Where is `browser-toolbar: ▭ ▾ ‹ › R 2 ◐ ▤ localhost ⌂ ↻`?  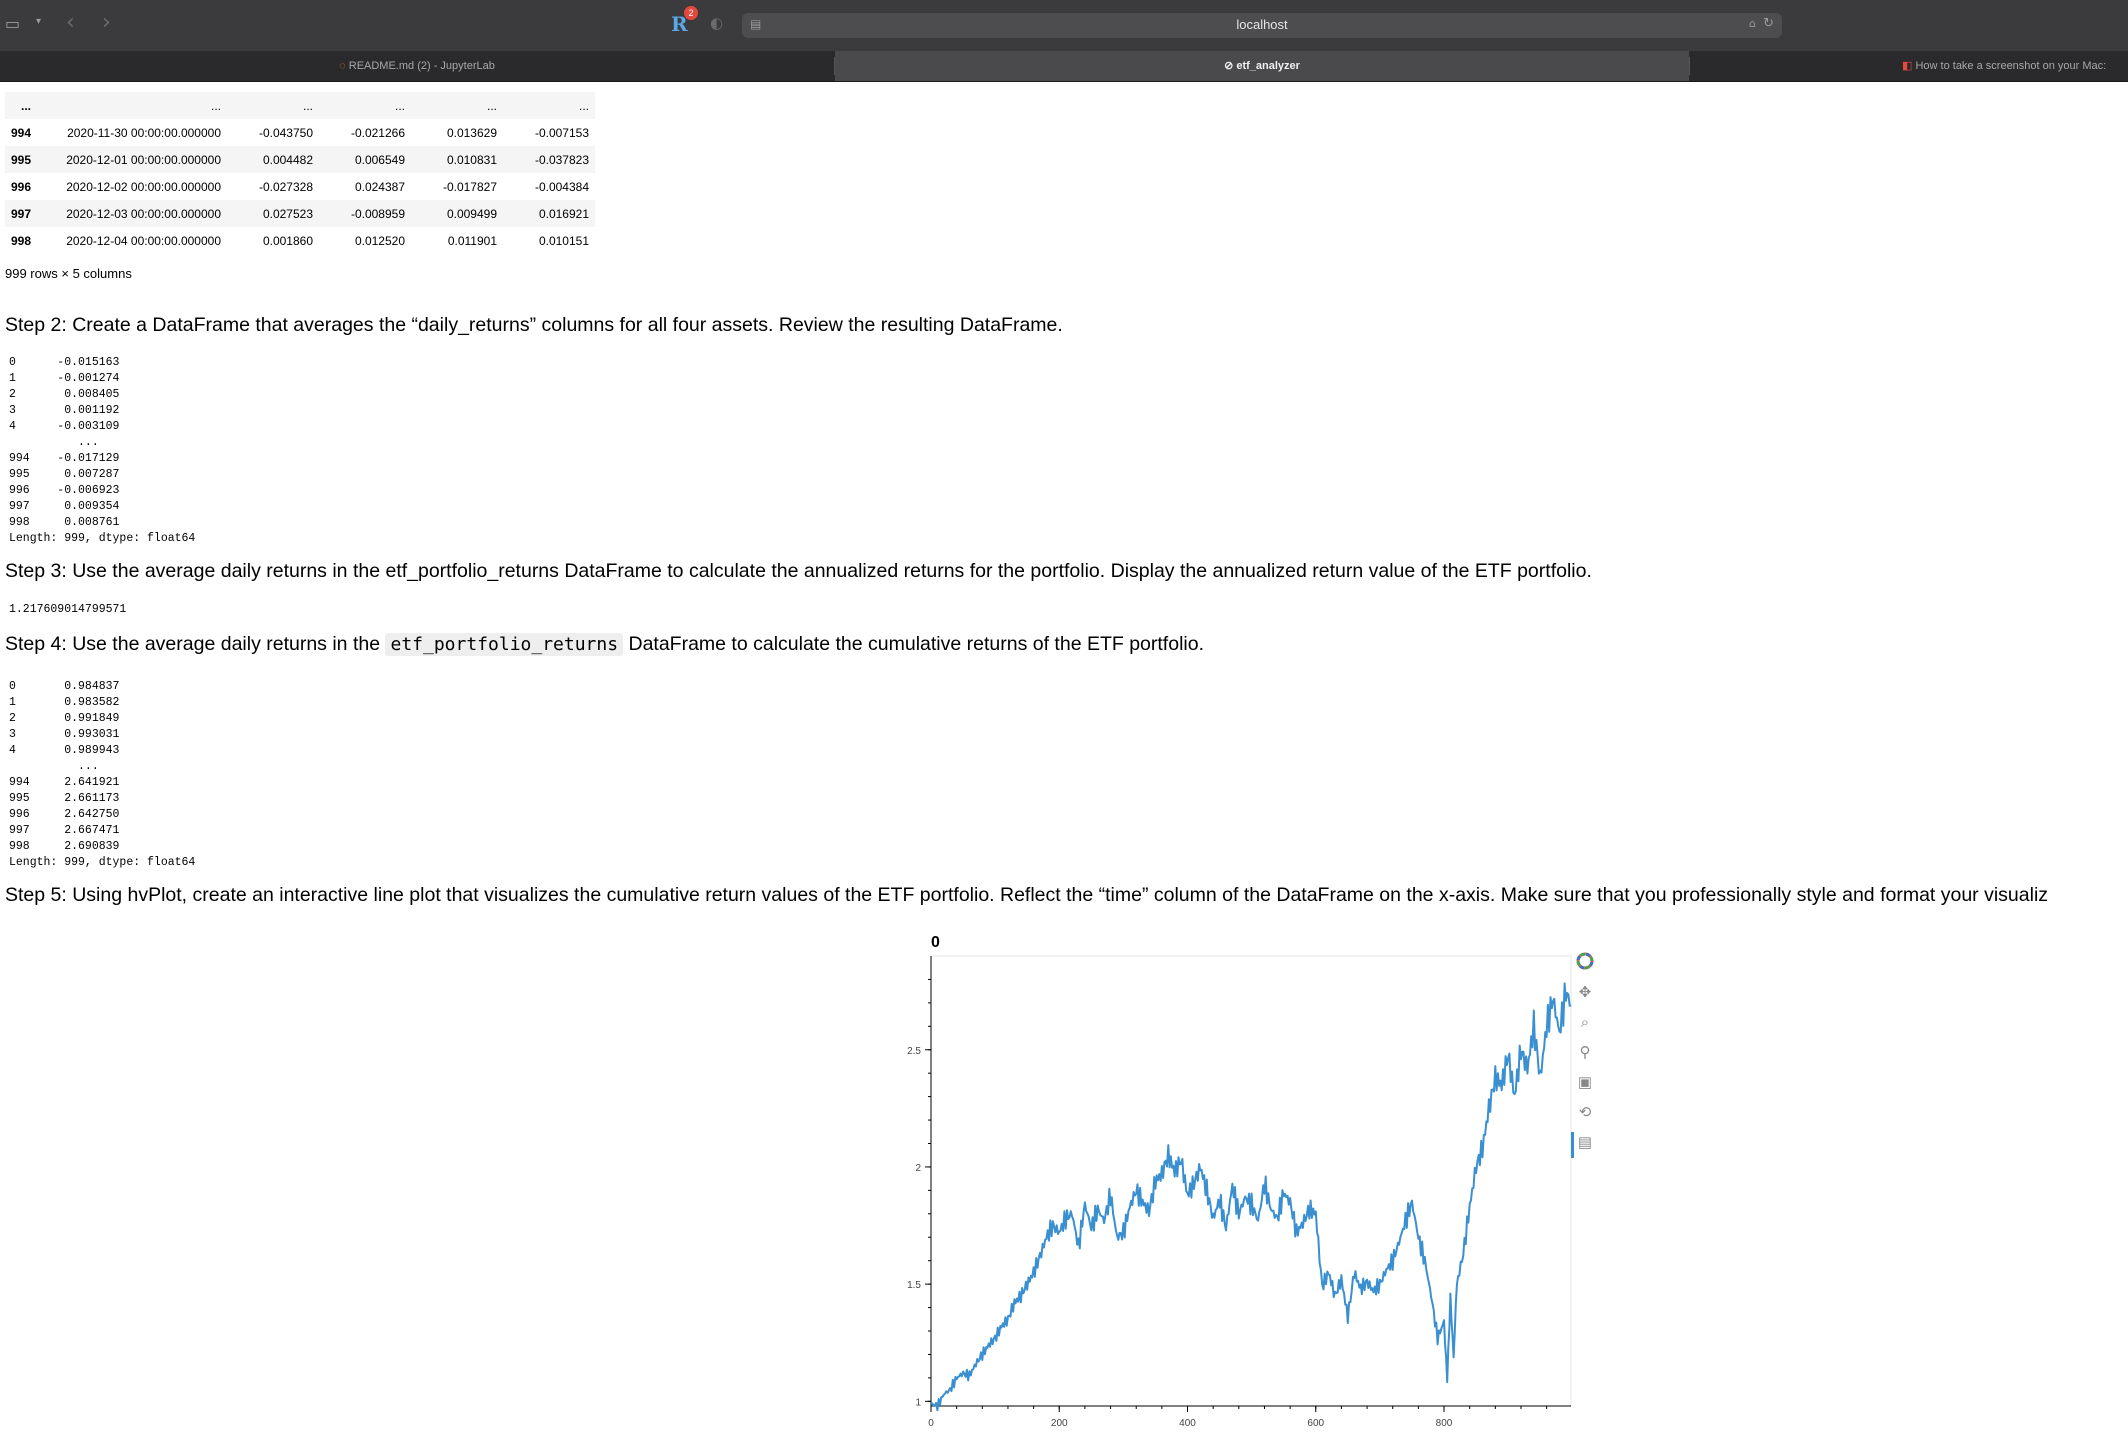
browser-toolbar: ▭ ▾ ‹ › R 2 ◐ ▤ localhost ⌂ ↻ is located at coordinates (1064, 25).